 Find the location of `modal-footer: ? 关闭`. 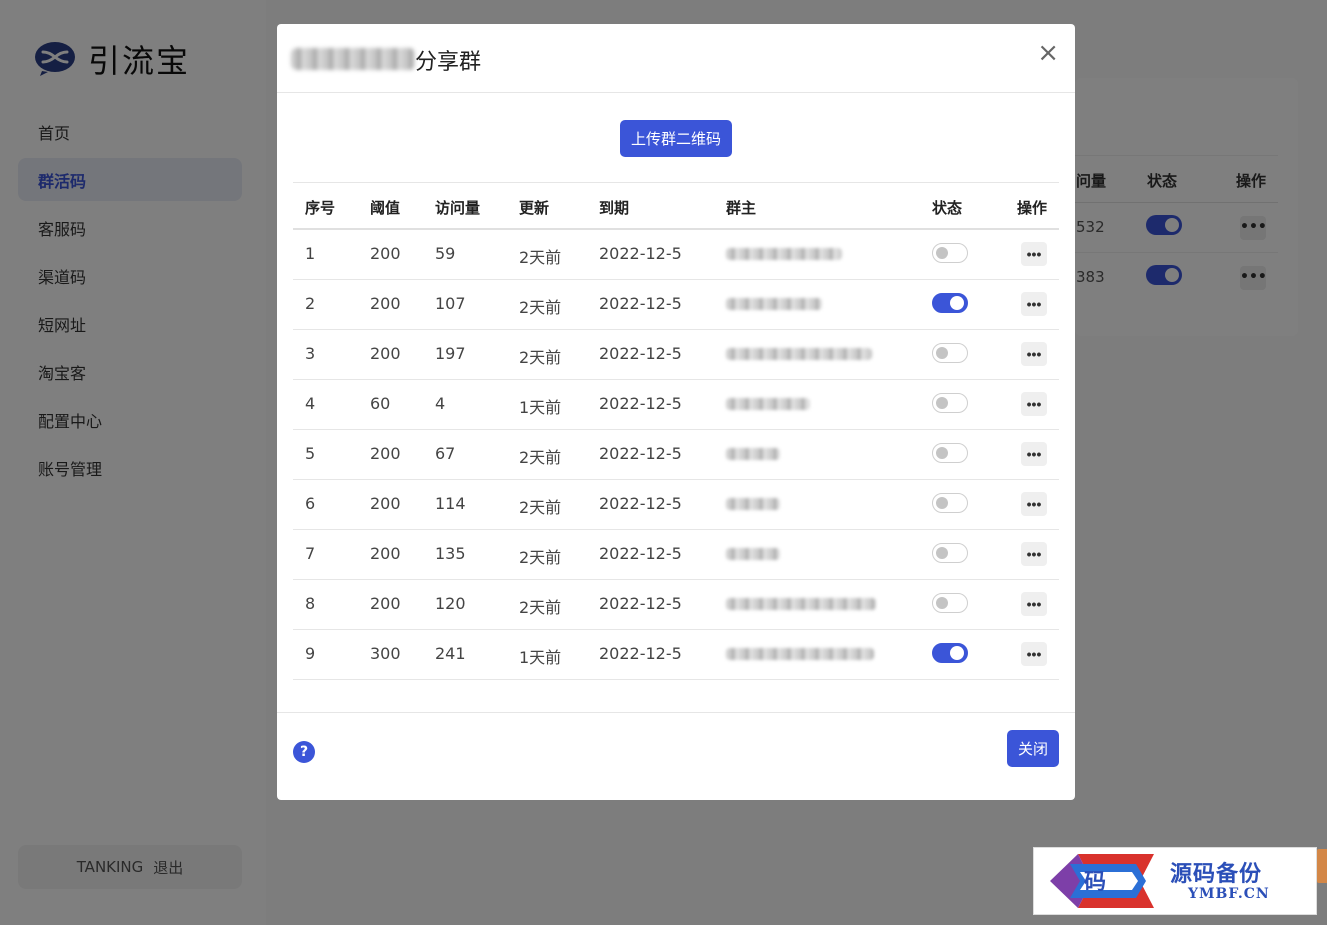

modal-footer: ? 关闭 is located at coordinates (676, 756).